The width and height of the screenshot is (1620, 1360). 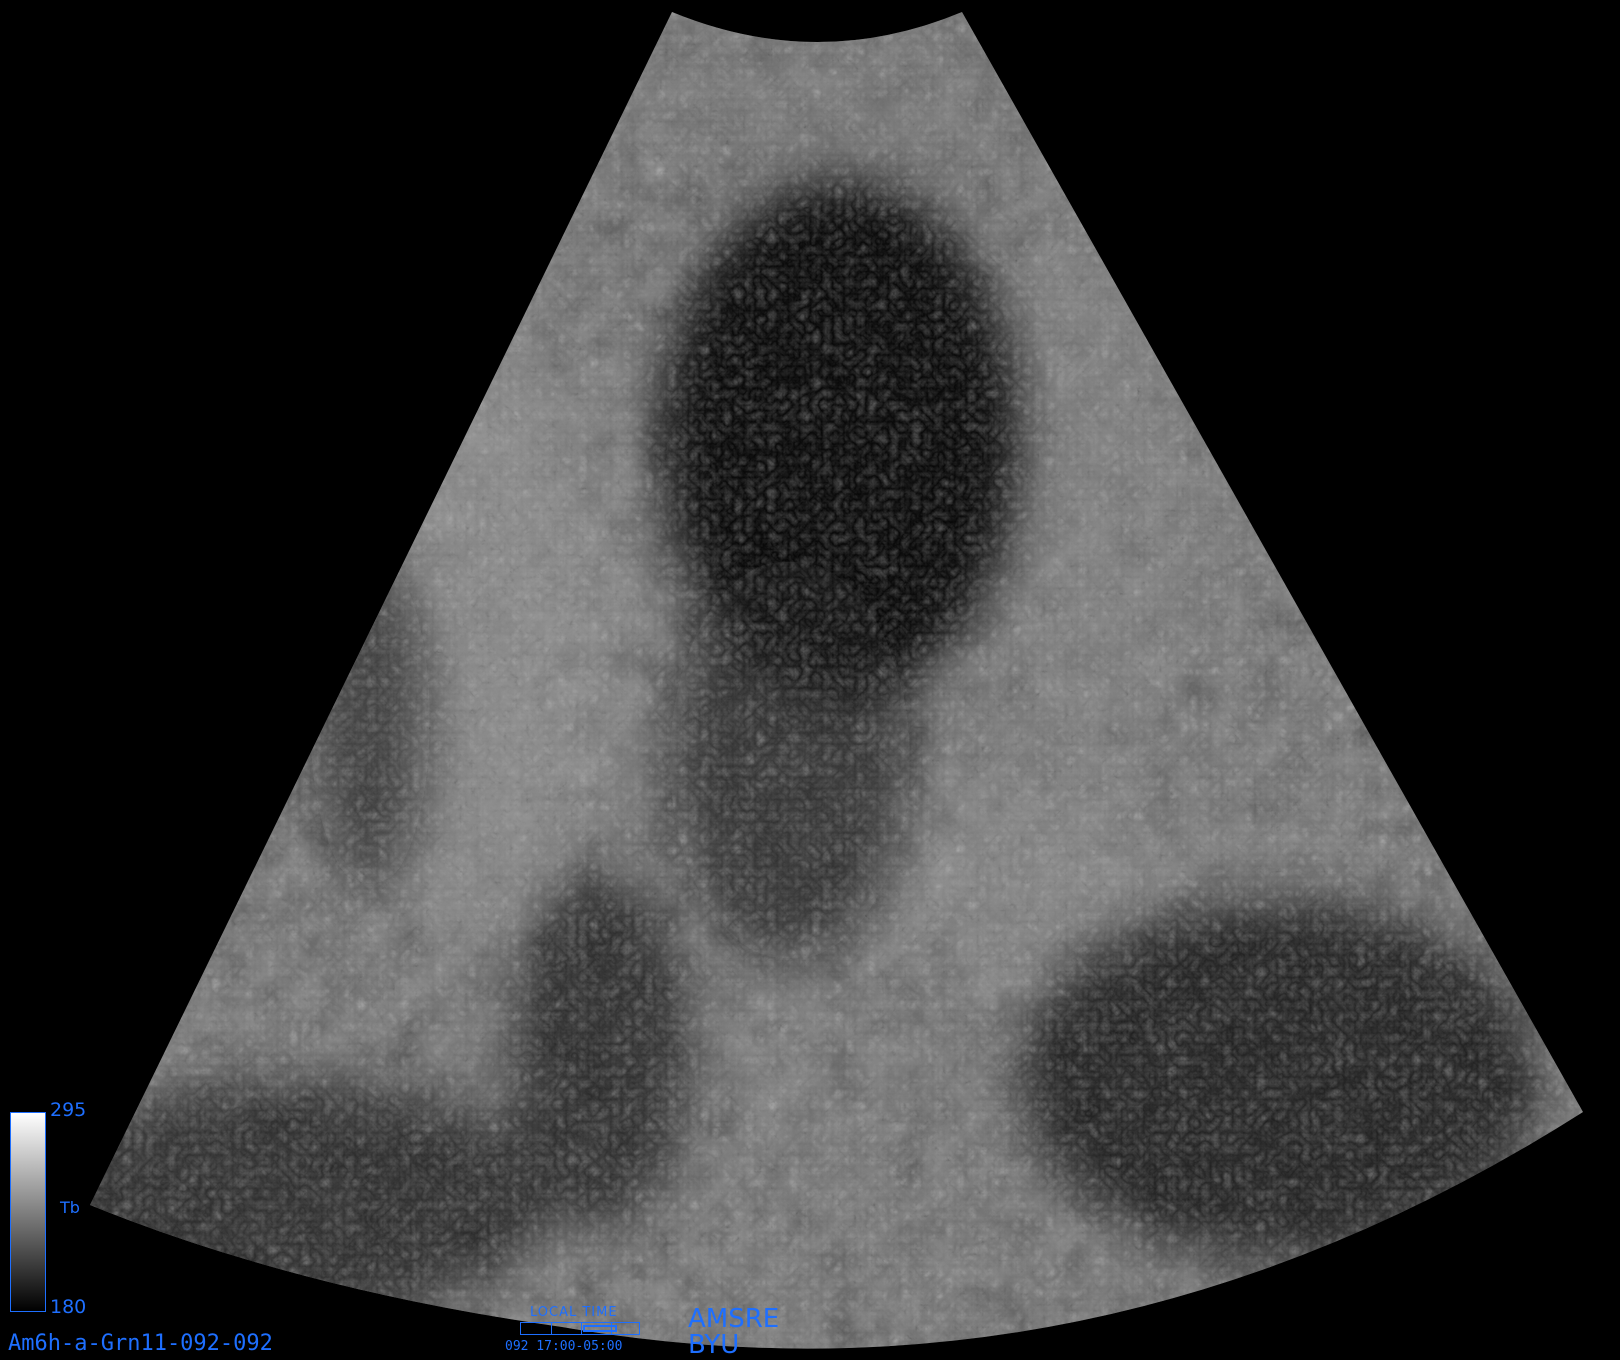 What do you see at coordinates (68, 1307) in the screenshot?
I see `colorbar-min-label: 180` at bounding box center [68, 1307].